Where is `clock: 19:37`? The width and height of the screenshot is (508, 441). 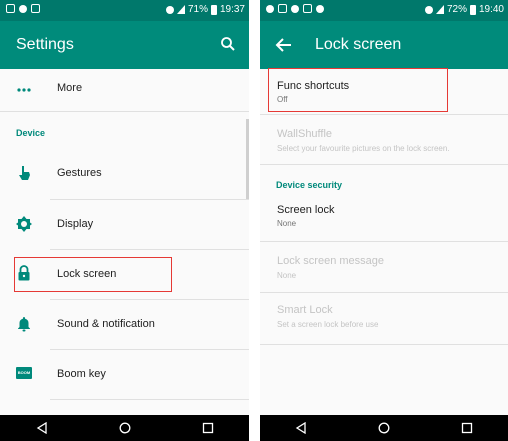 clock: 19:37 is located at coordinates (232, 9).